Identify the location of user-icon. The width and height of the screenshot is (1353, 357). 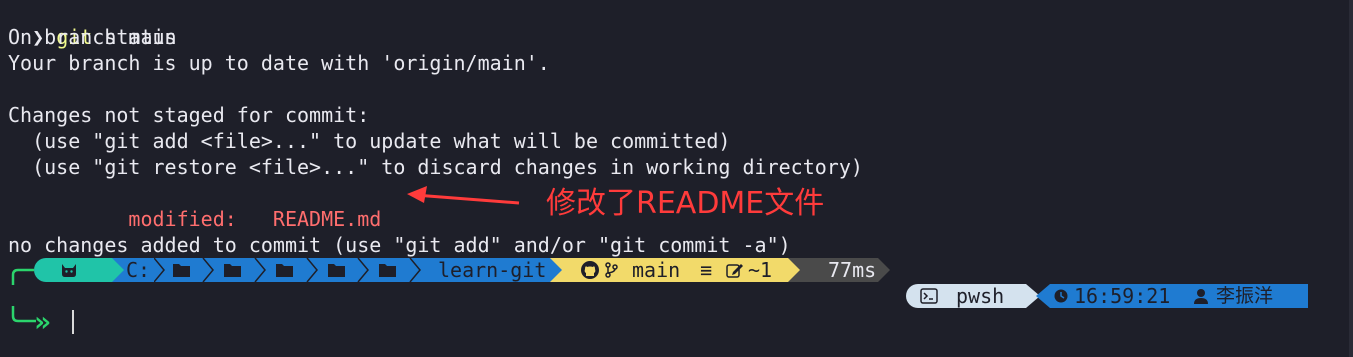
(1201, 296).